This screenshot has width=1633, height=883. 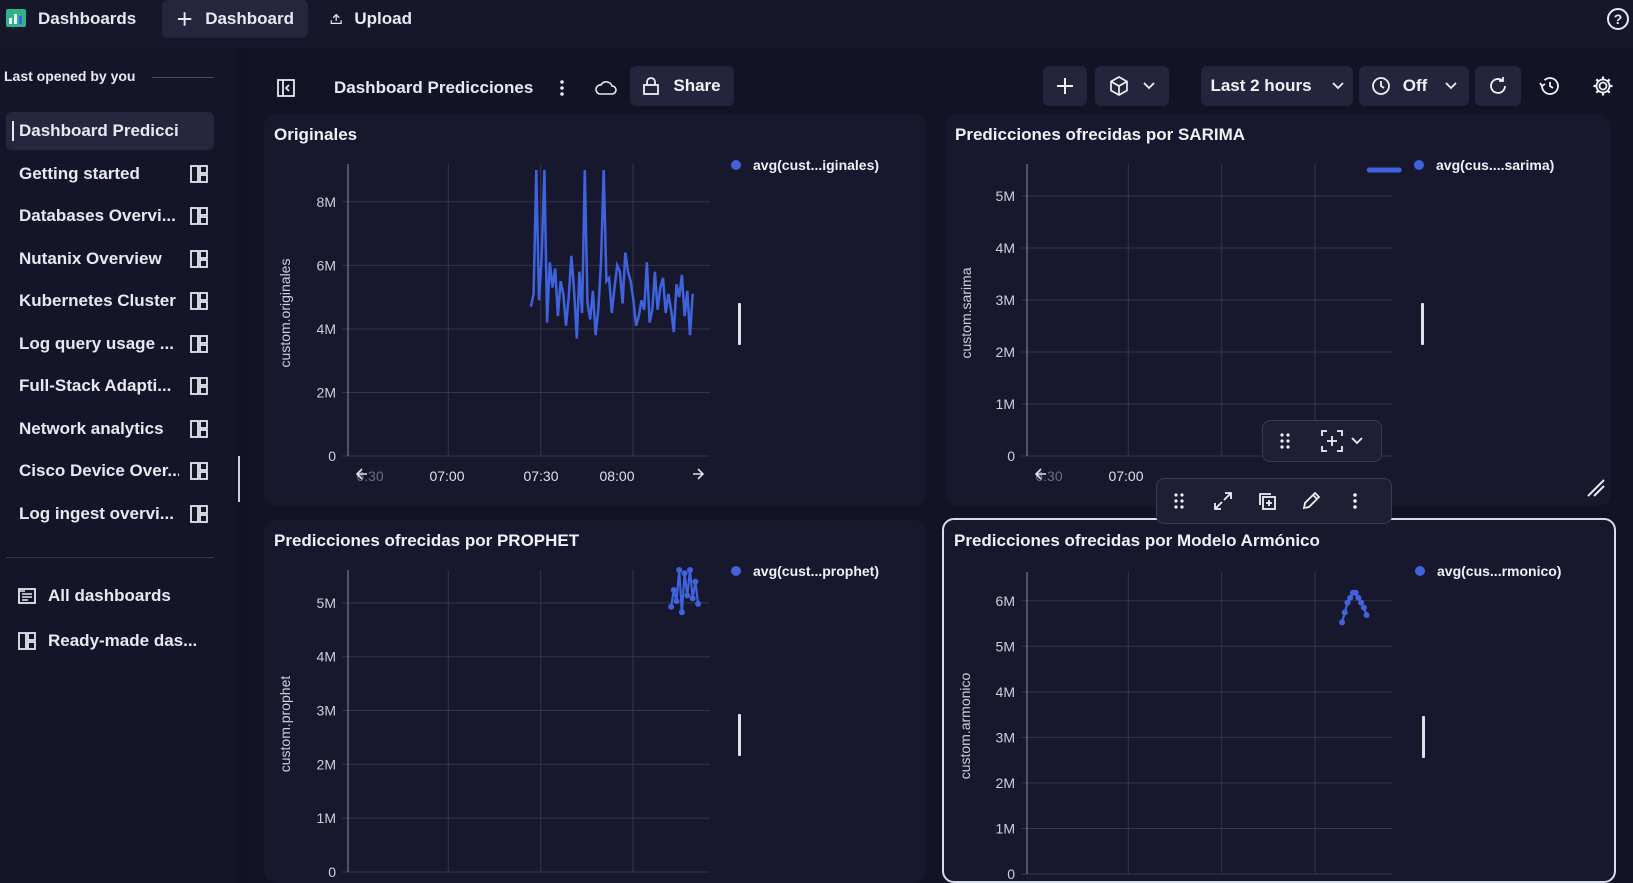 I want to click on upload-label: Upload, so click(x=383, y=18).